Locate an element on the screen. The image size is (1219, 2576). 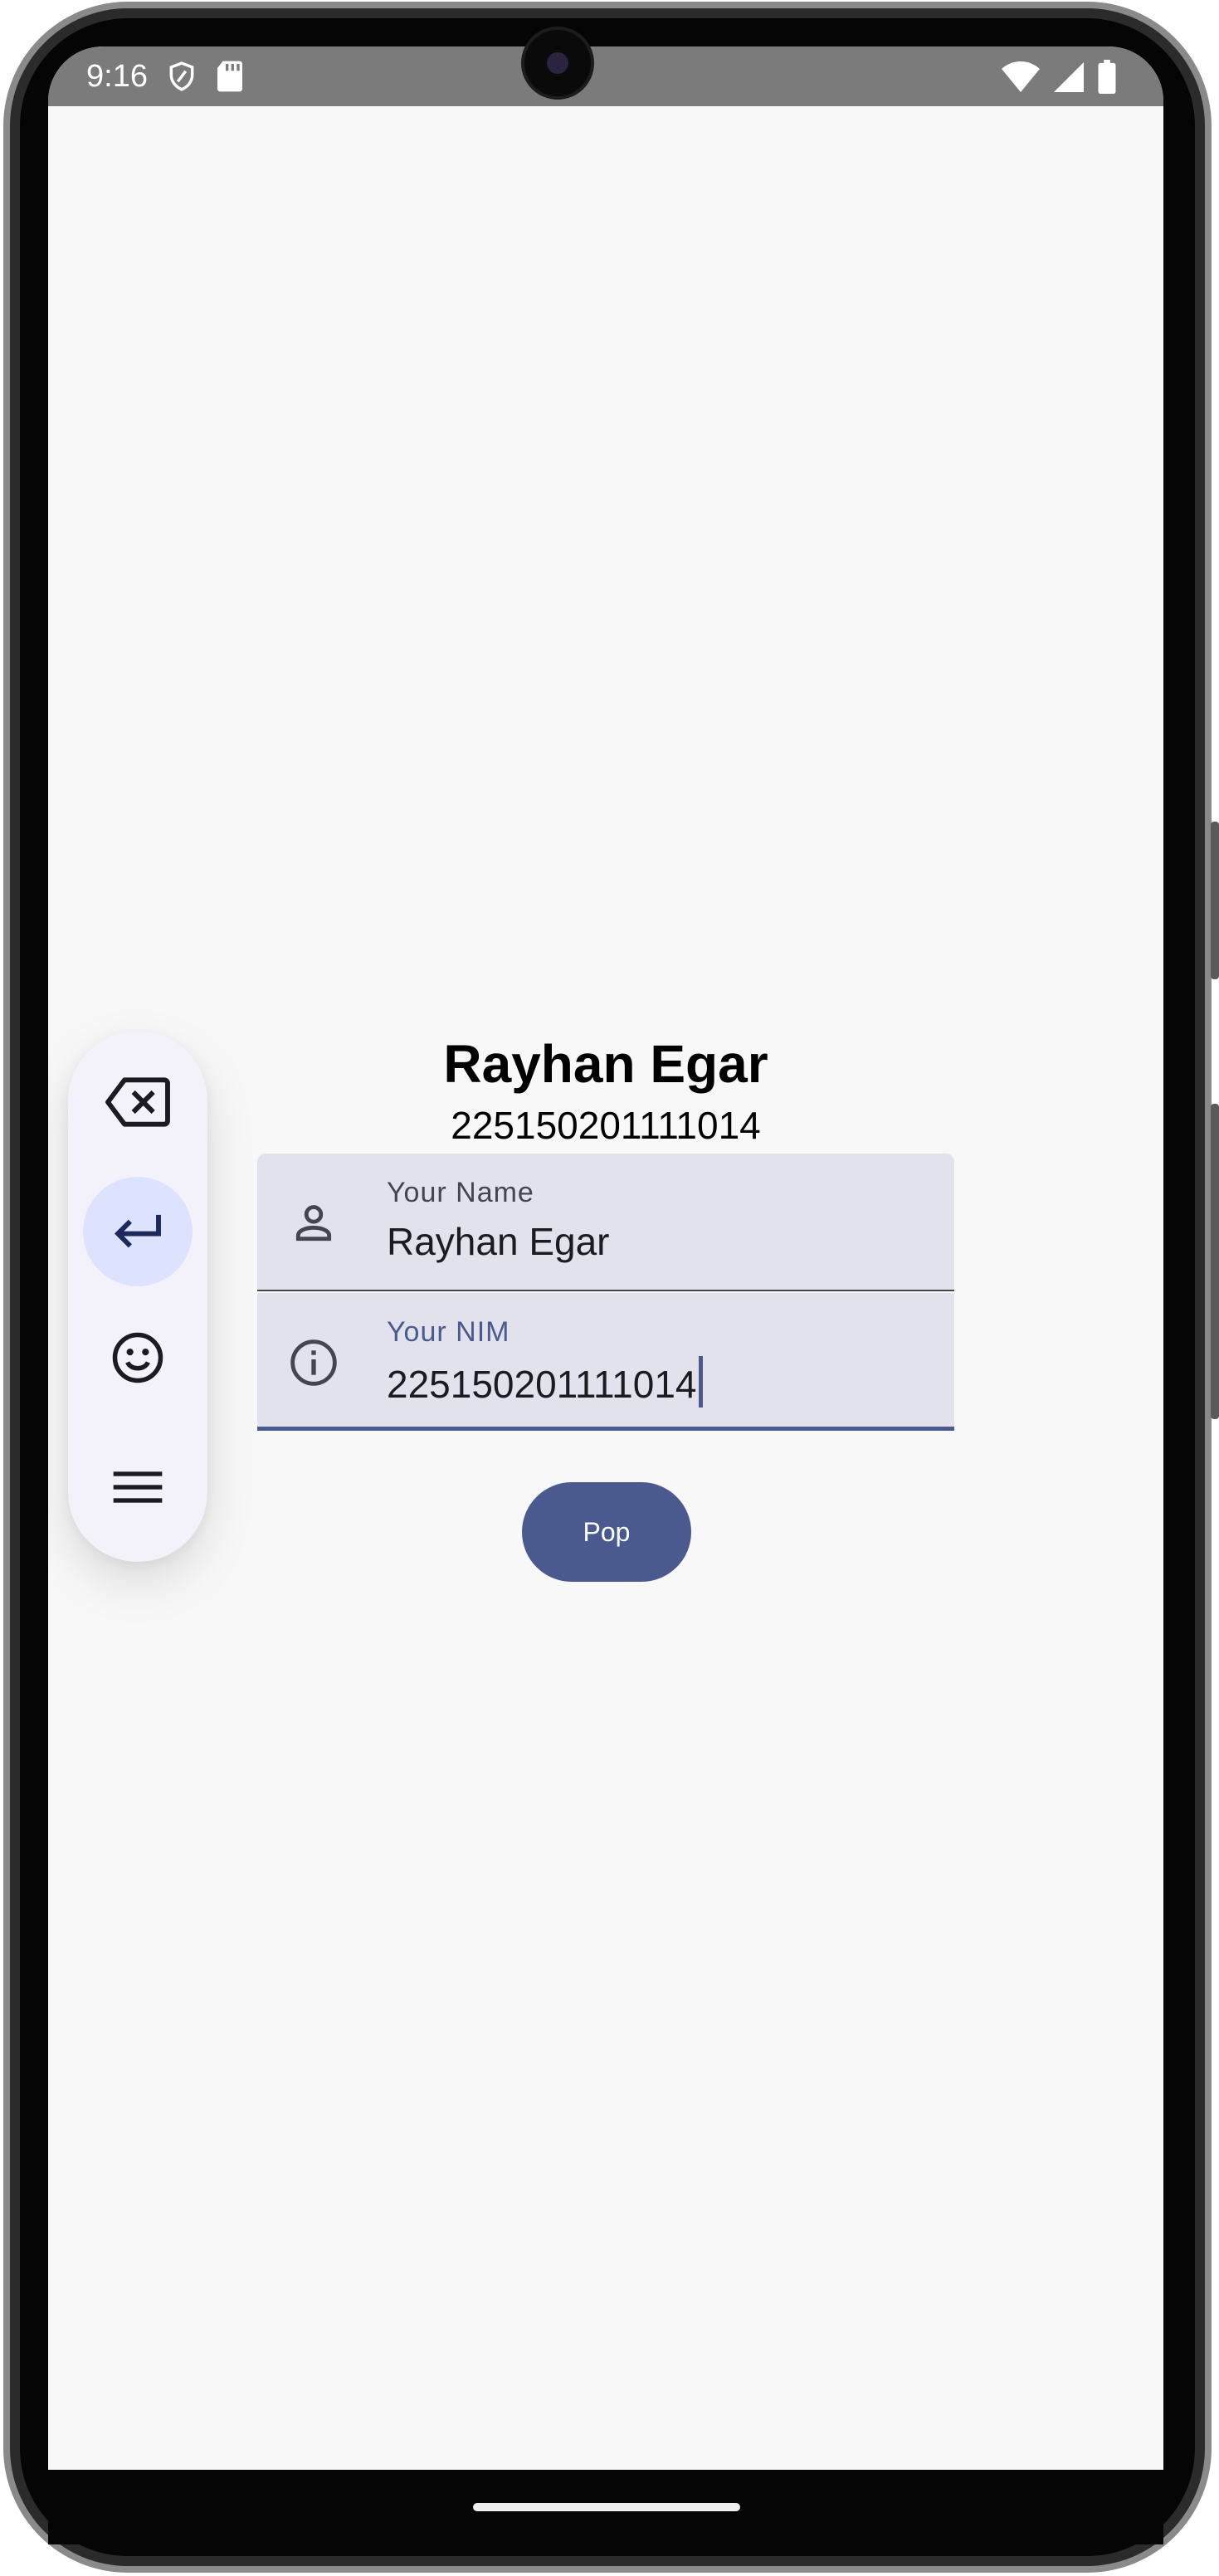
menu-icon is located at coordinates (138, 1489).